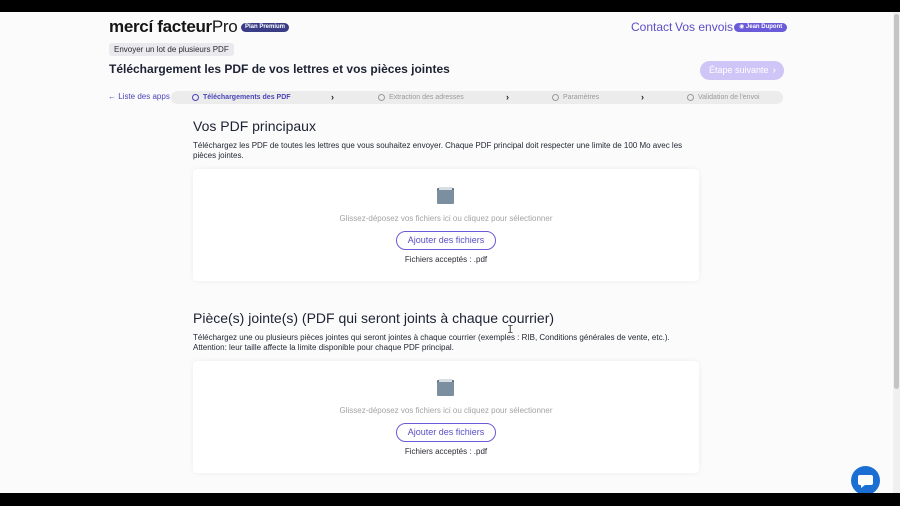 This screenshot has height=506, width=900. What do you see at coordinates (896, 201) in the screenshot?
I see `scrollbar-thumb` at bounding box center [896, 201].